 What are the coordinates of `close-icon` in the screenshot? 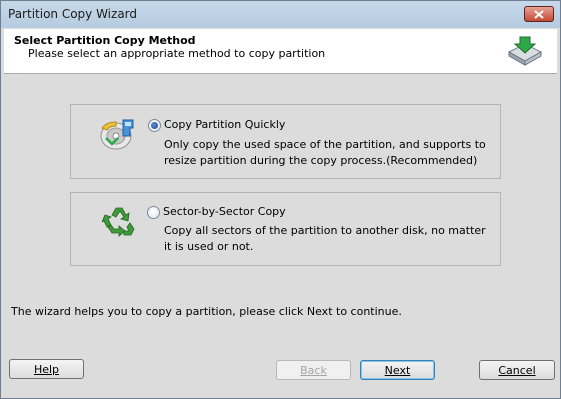 It's located at (539, 14).